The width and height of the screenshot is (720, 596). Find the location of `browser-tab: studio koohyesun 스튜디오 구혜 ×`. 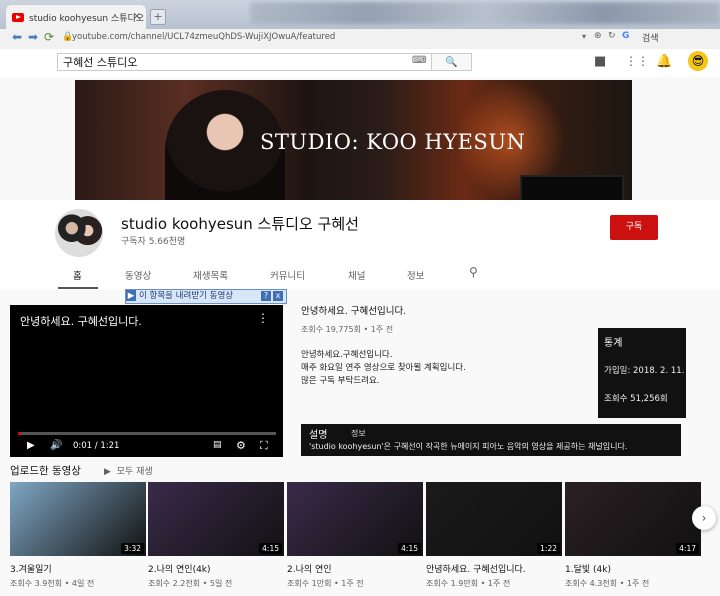

browser-tab: studio koohyesun 스튜디오 구혜 × is located at coordinates (76, 17).